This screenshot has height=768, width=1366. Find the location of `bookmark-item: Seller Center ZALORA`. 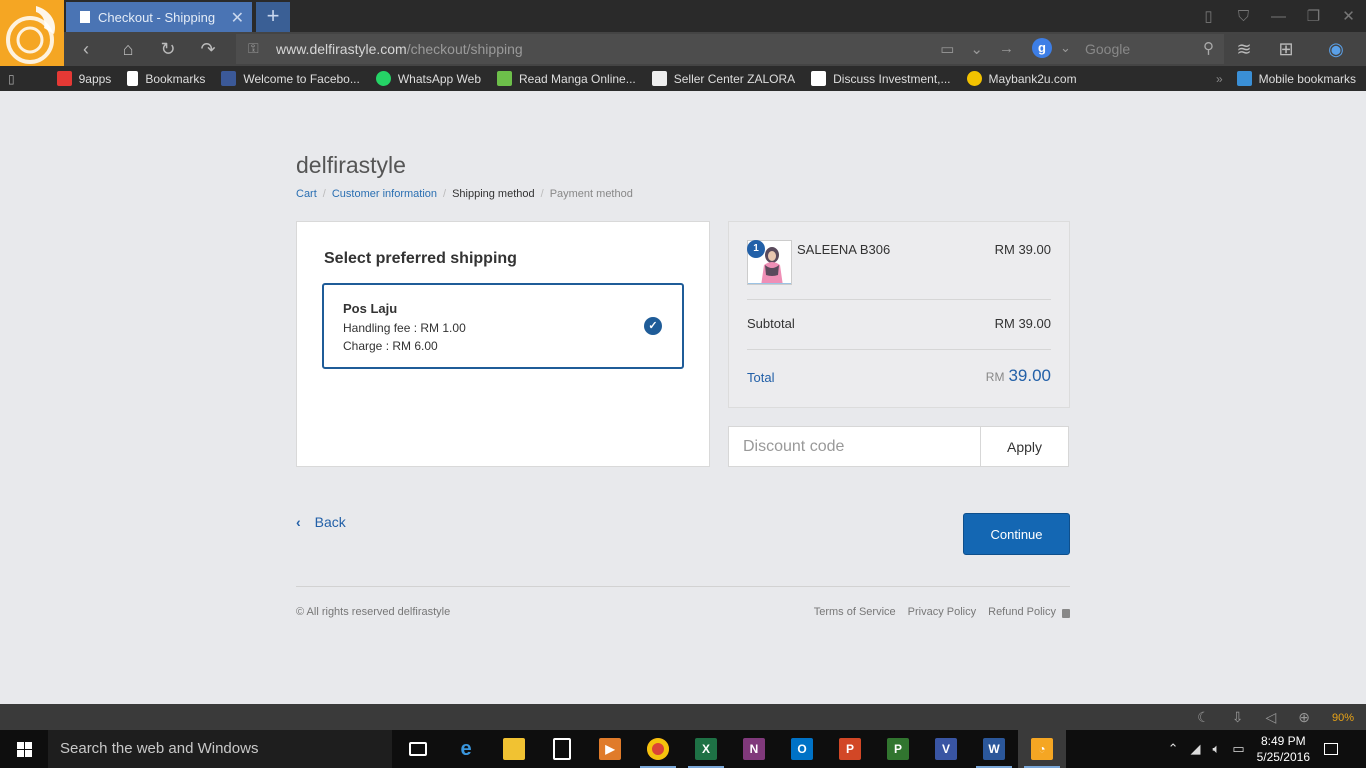

bookmark-item: Seller Center ZALORA is located at coordinates (723, 78).